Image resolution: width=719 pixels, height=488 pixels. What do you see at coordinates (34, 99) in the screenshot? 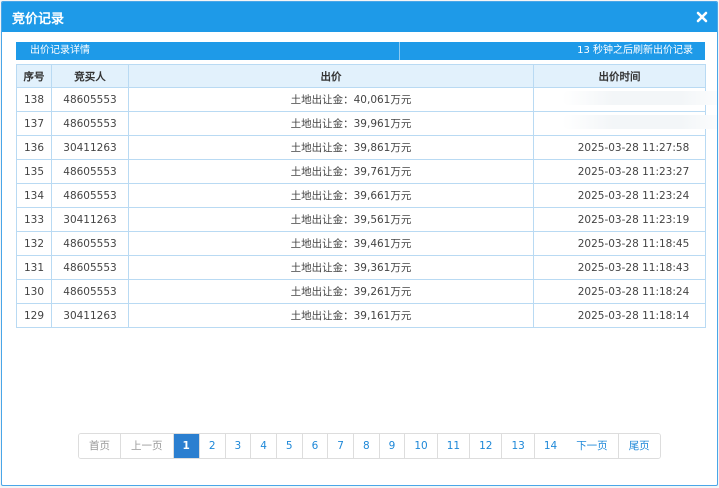
I see `seq-cell: 138` at bounding box center [34, 99].